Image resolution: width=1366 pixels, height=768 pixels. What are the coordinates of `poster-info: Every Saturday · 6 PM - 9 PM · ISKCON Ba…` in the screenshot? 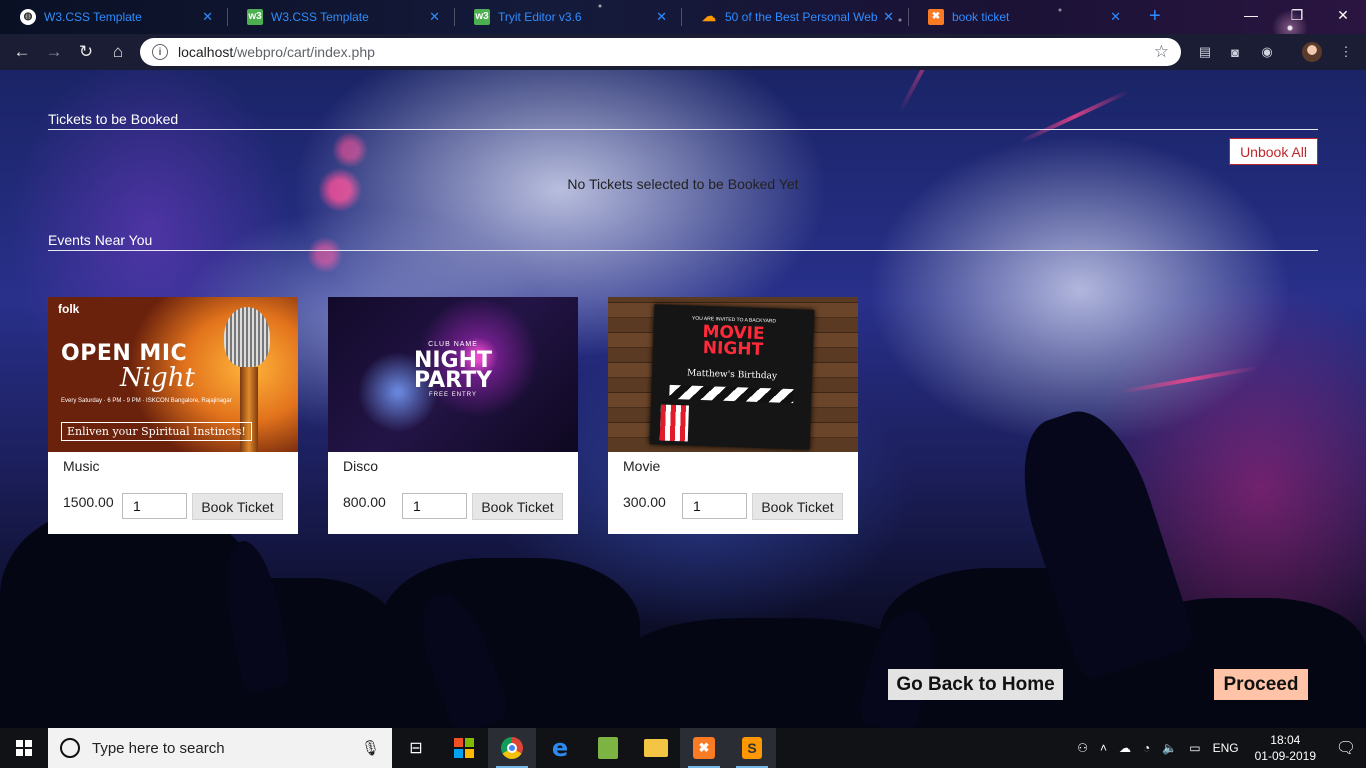 It's located at (146, 401).